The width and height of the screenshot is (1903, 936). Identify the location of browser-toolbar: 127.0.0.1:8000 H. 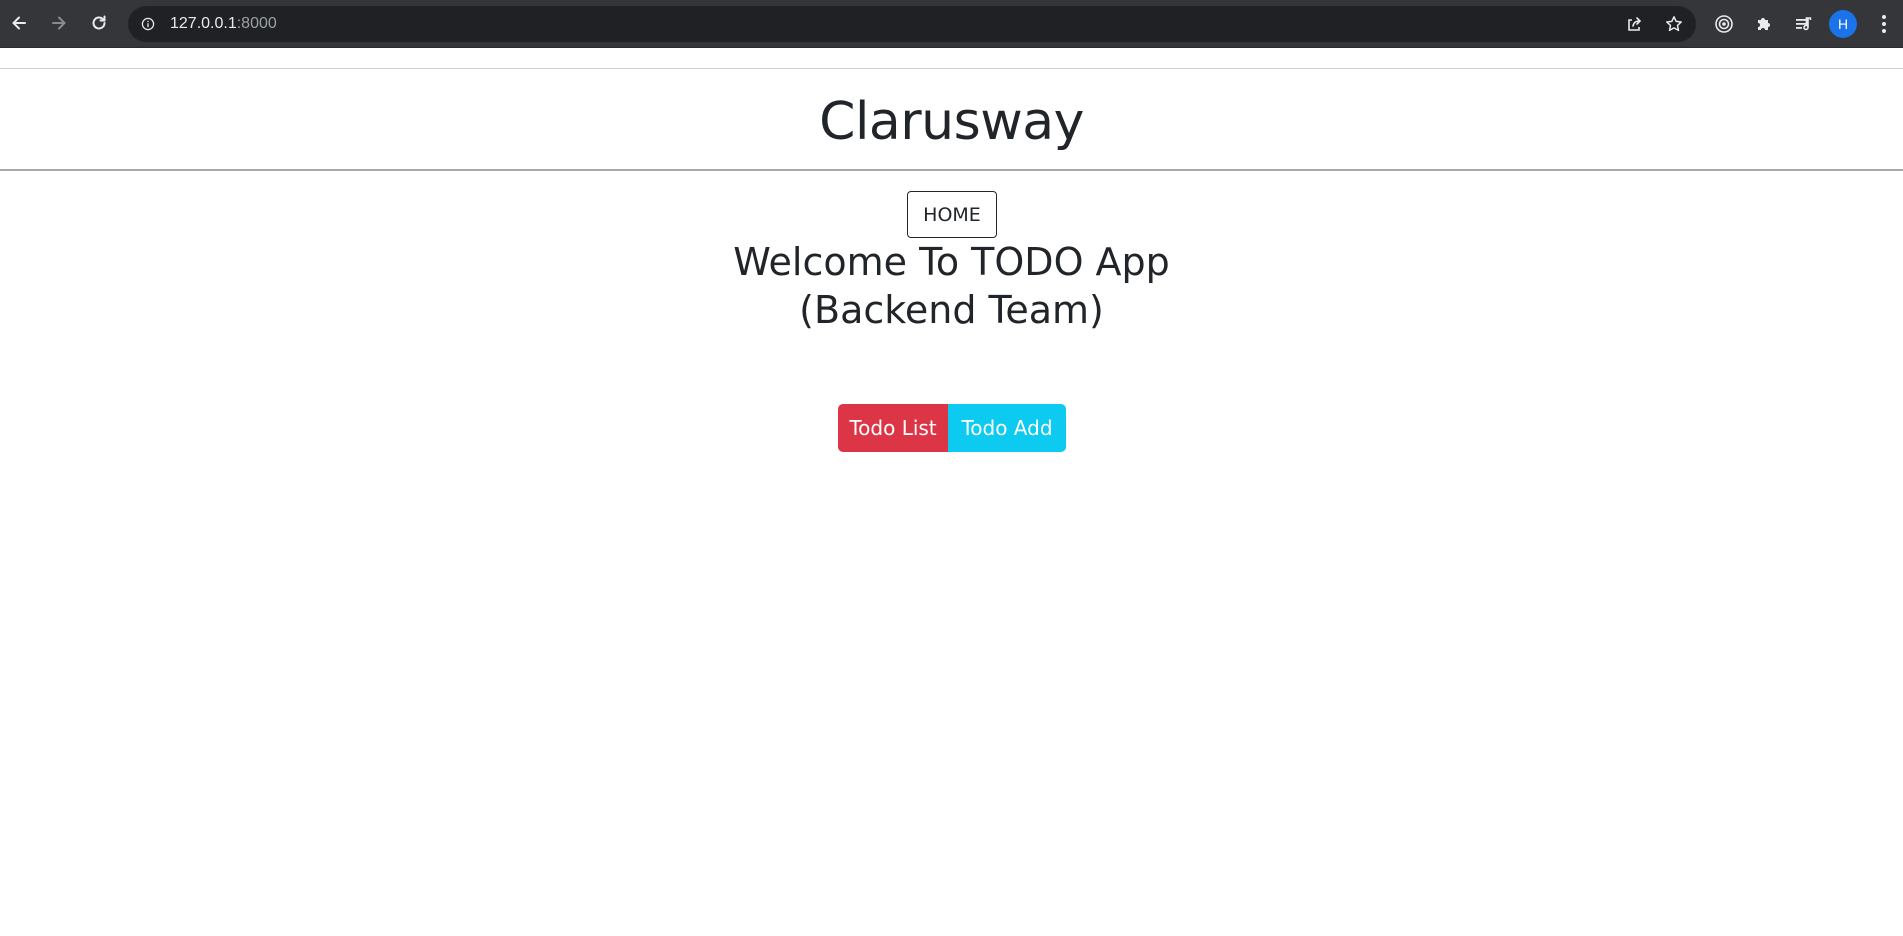
(951, 24).